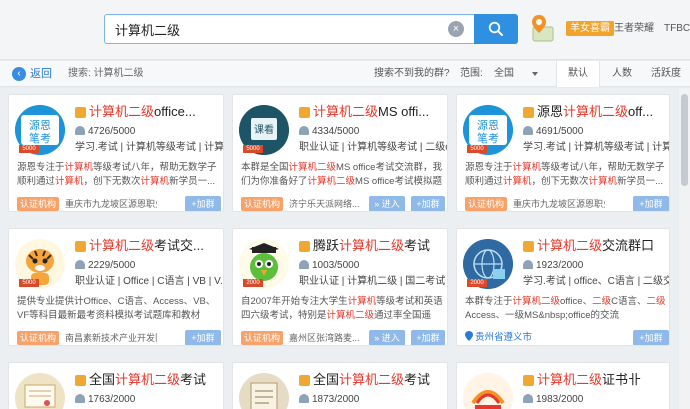 This screenshot has height=409, width=690. Describe the element at coordinates (19, 74) in the screenshot. I see `back-arrow-icon: ‹` at that location.